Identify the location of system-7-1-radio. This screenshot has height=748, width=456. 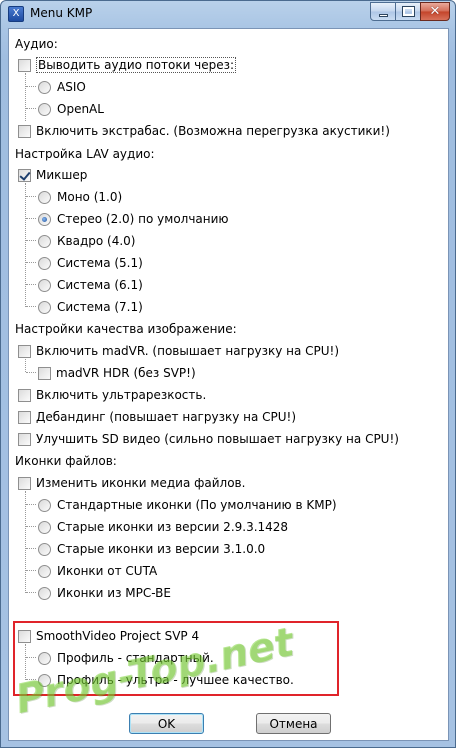
(44, 307).